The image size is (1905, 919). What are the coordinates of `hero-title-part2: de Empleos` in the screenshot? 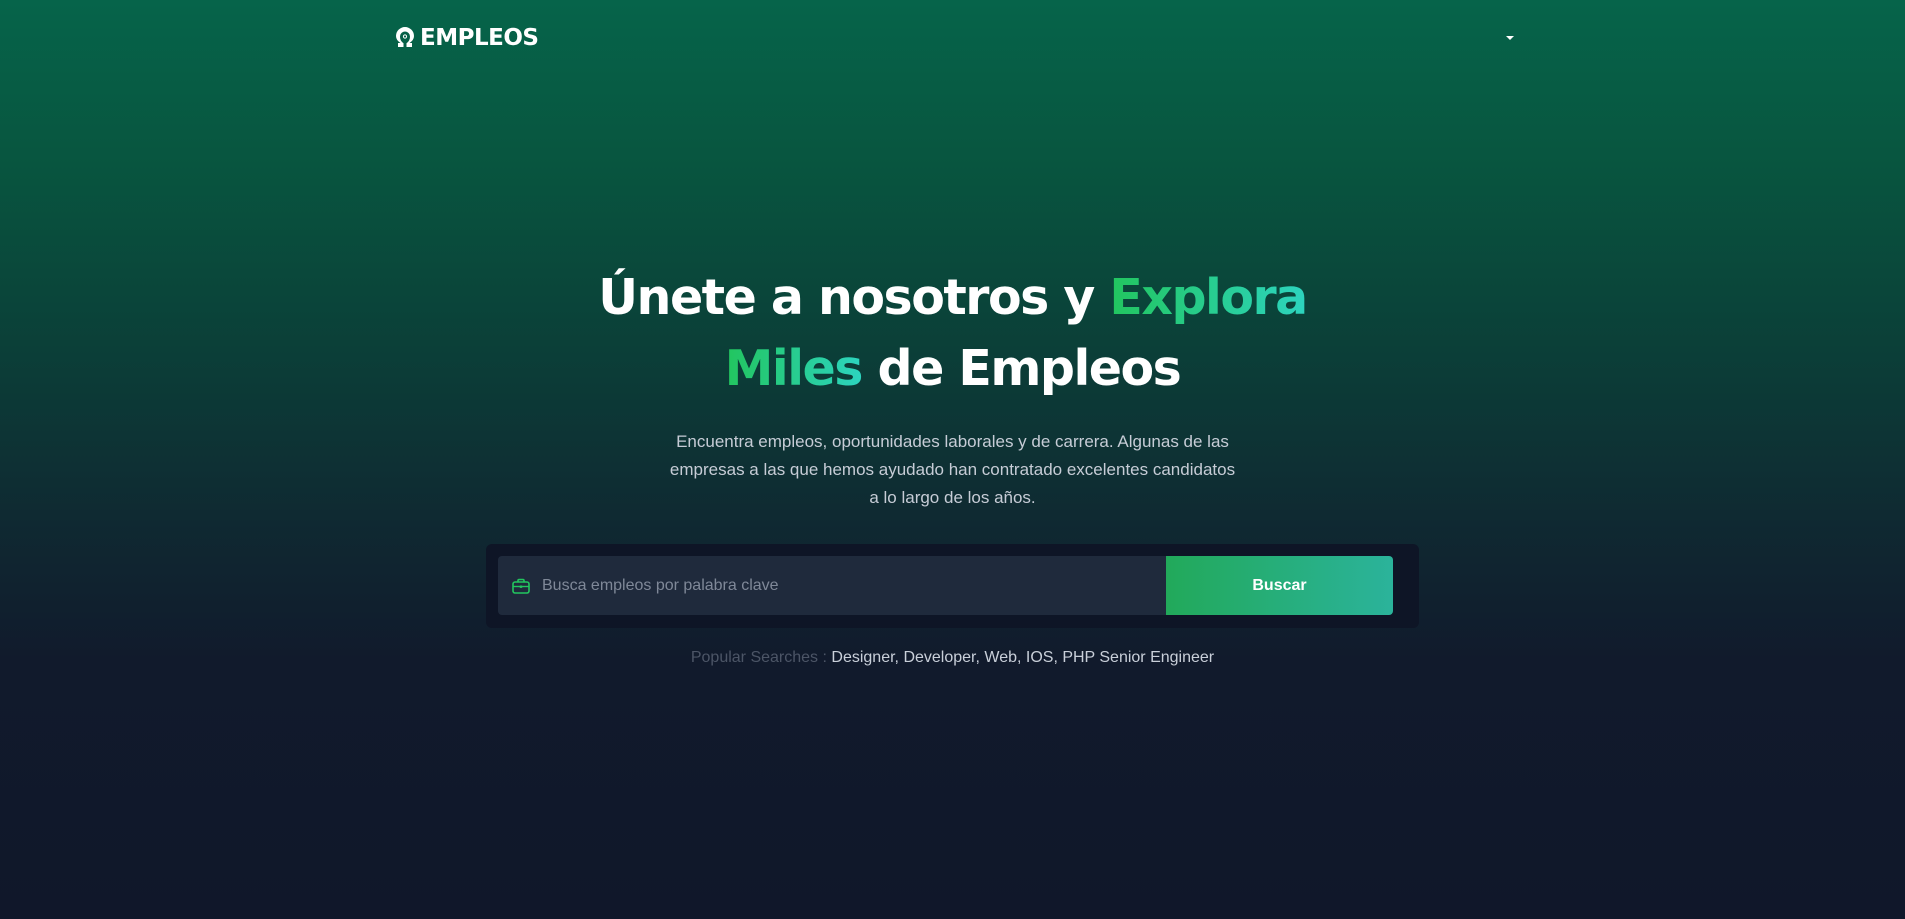 It's located at (1021, 368).